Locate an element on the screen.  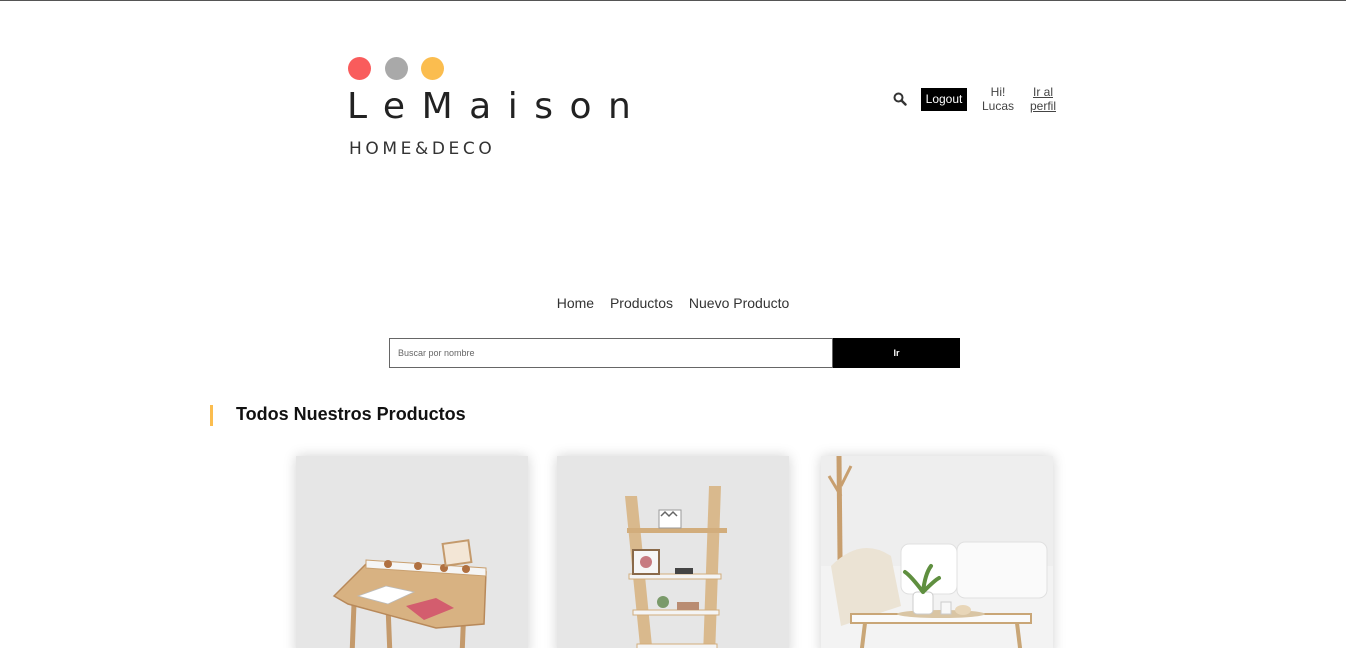
desk-product-image is located at coordinates (412, 552).